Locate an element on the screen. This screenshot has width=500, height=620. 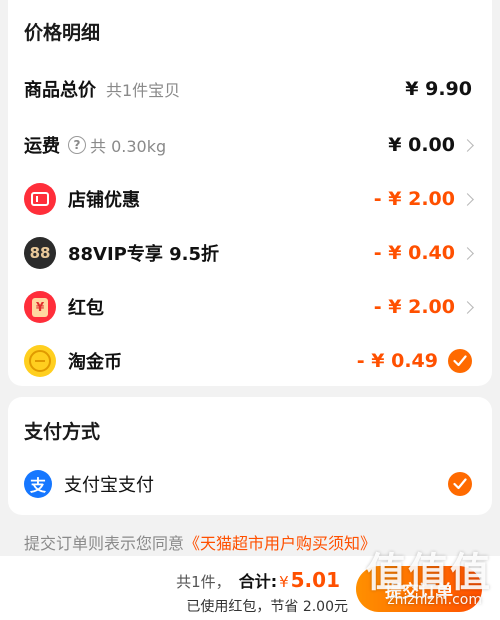
red-packet-label: 红包 is located at coordinates (86, 308).